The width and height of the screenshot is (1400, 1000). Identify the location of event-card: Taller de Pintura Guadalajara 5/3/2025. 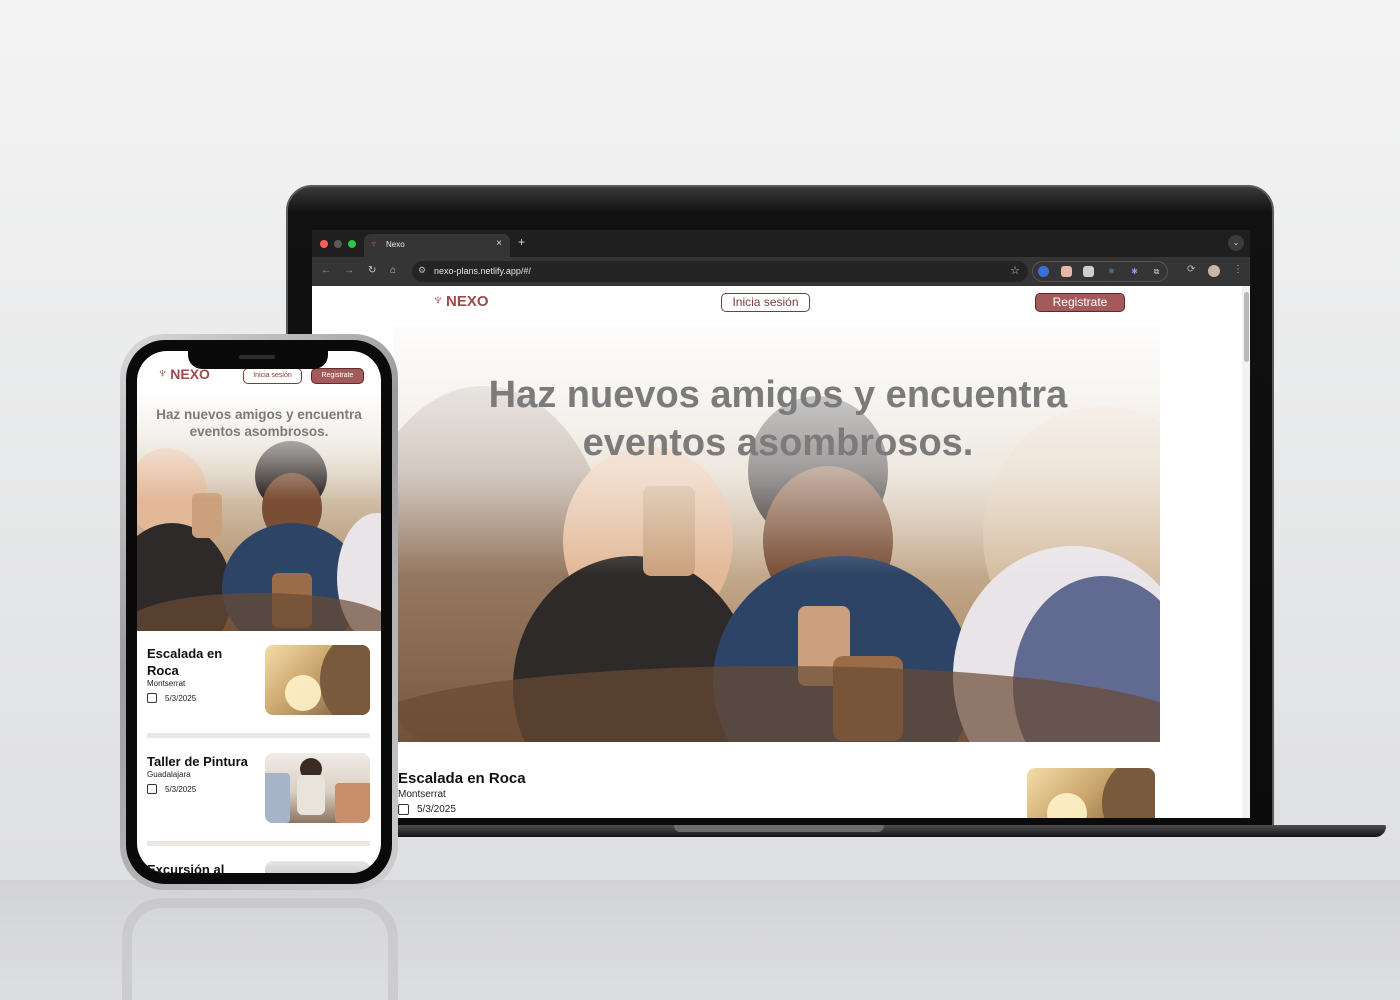
(259, 788).